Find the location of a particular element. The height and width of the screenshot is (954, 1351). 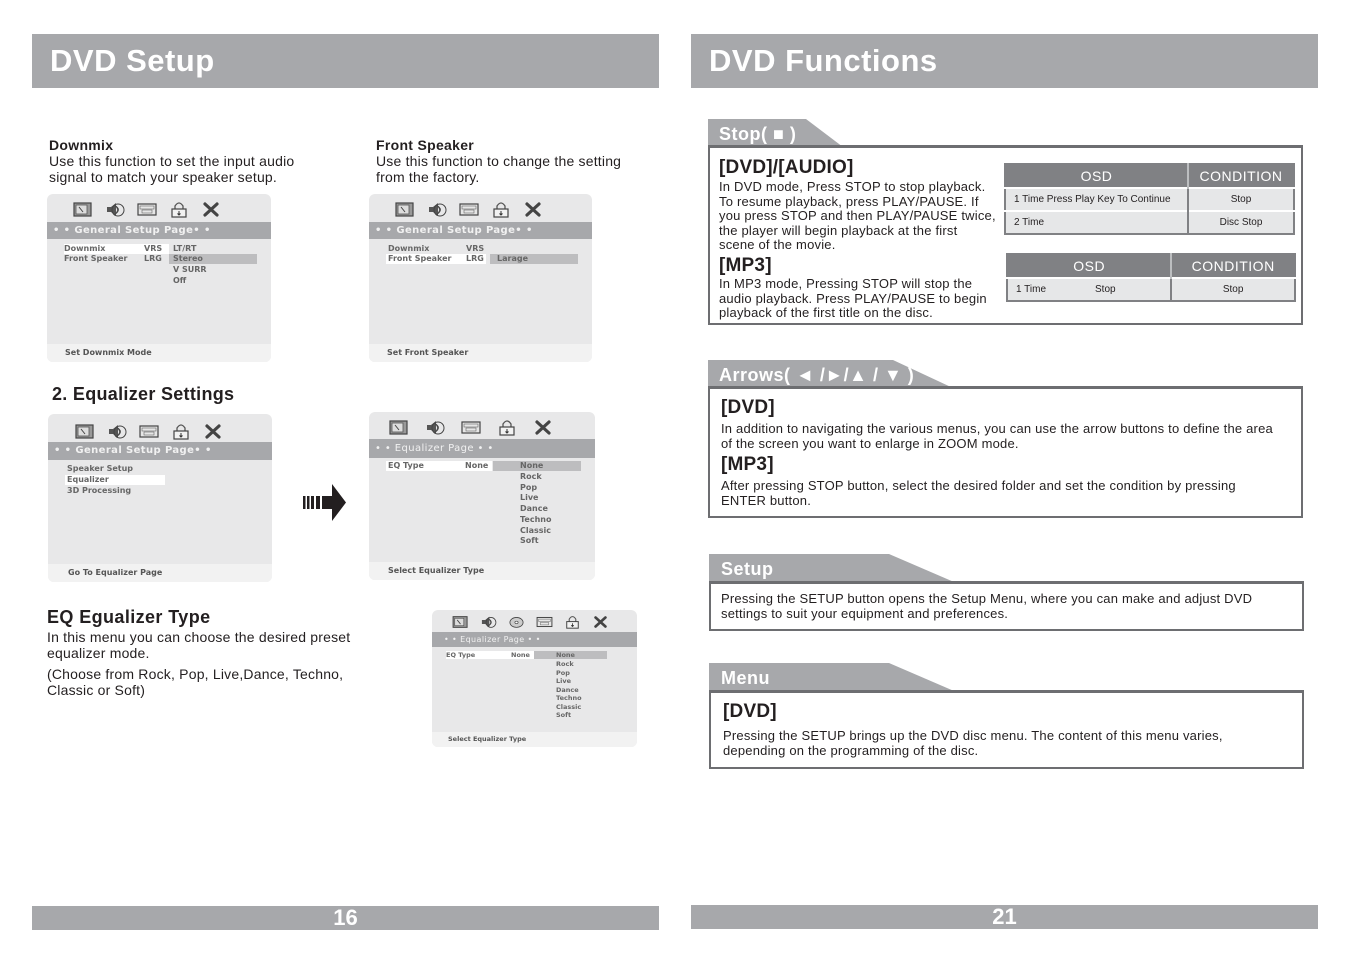

stop-osd-table-mp3: OSD CONDITION 1 Time Stop Stop is located at coordinates (1151, 277).